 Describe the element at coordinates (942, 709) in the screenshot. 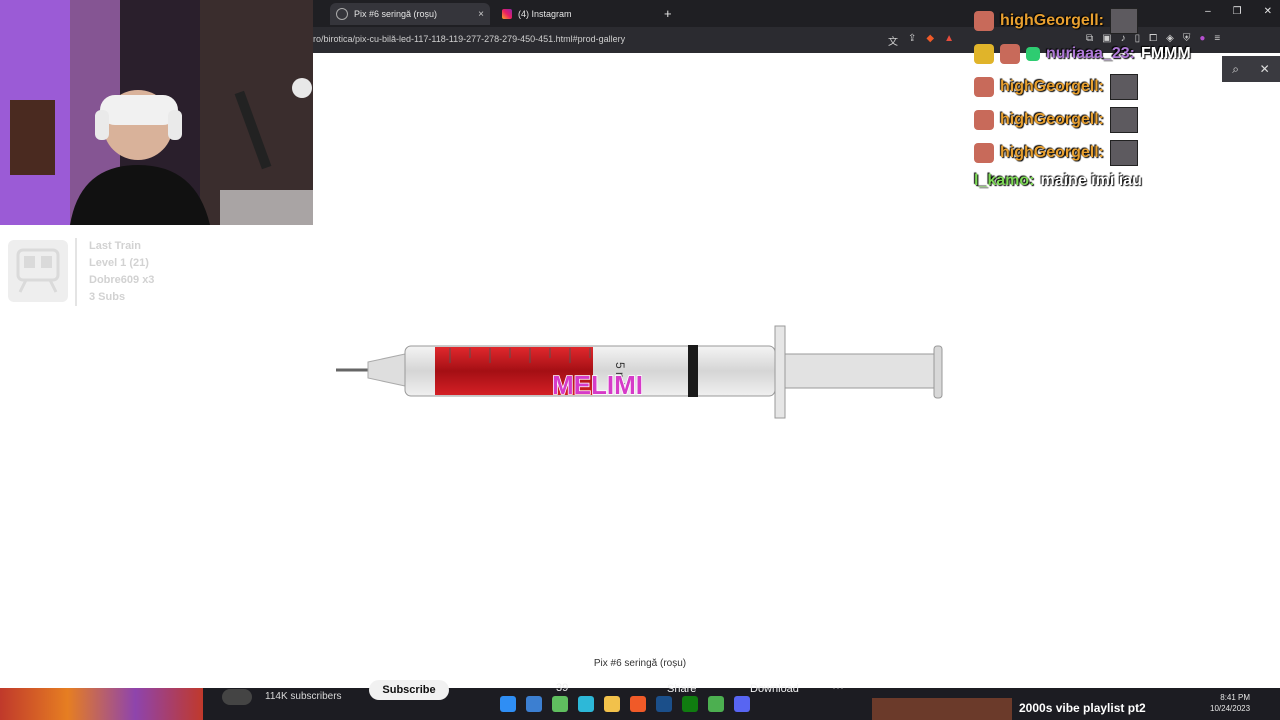

I see `music-thumbnail` at that location.